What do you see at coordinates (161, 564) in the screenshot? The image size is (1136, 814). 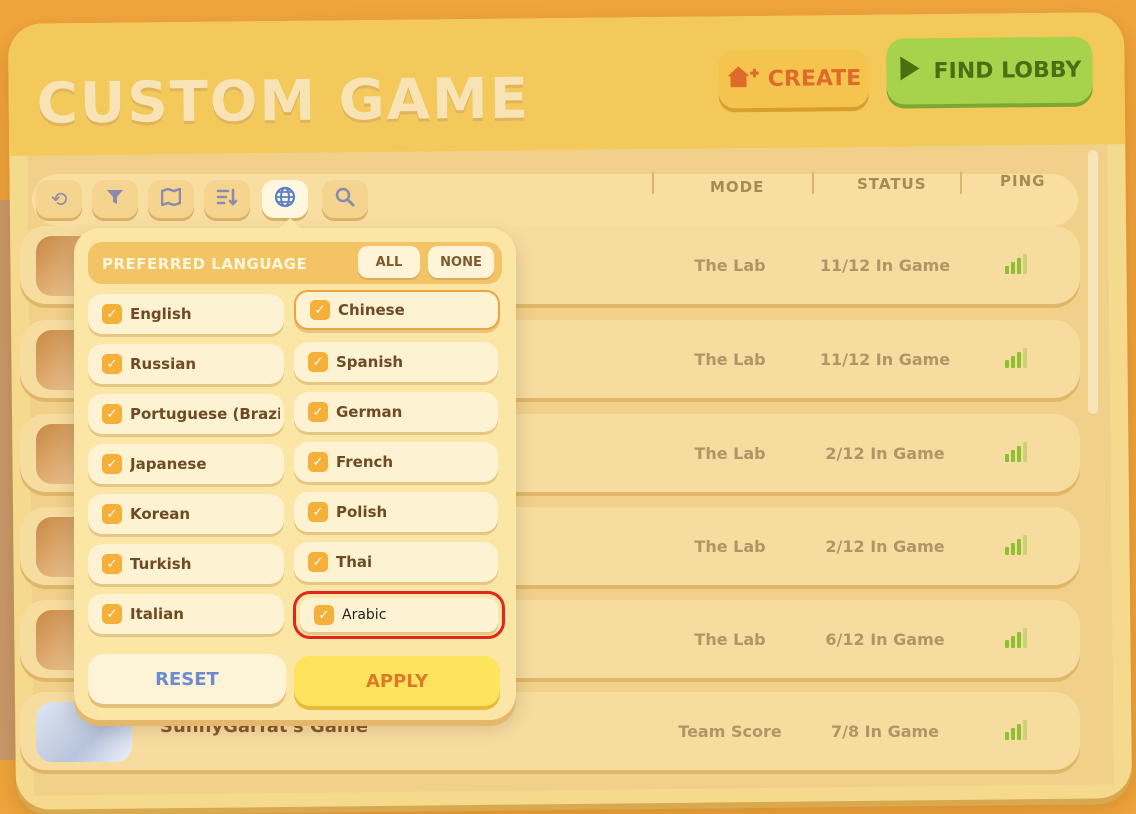 I see `language-label: Turkish` at bounding box center [161, 564].